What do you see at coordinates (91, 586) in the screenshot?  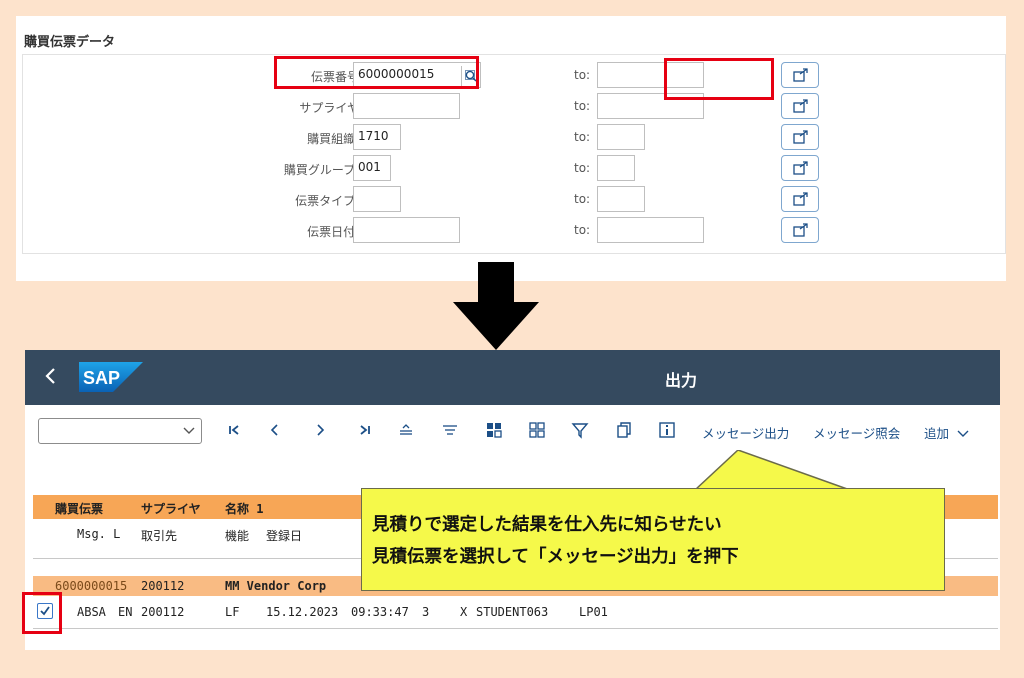 I see `group-doc-number: 6000000015` at bounding box center [91, 586].